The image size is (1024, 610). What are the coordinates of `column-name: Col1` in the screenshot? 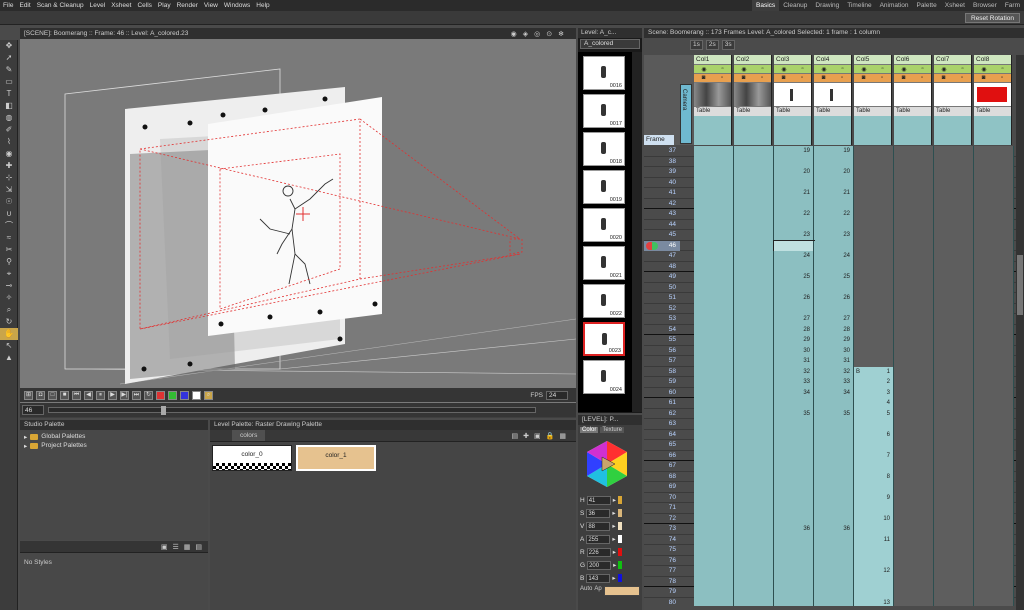 It's located at (712, 60).